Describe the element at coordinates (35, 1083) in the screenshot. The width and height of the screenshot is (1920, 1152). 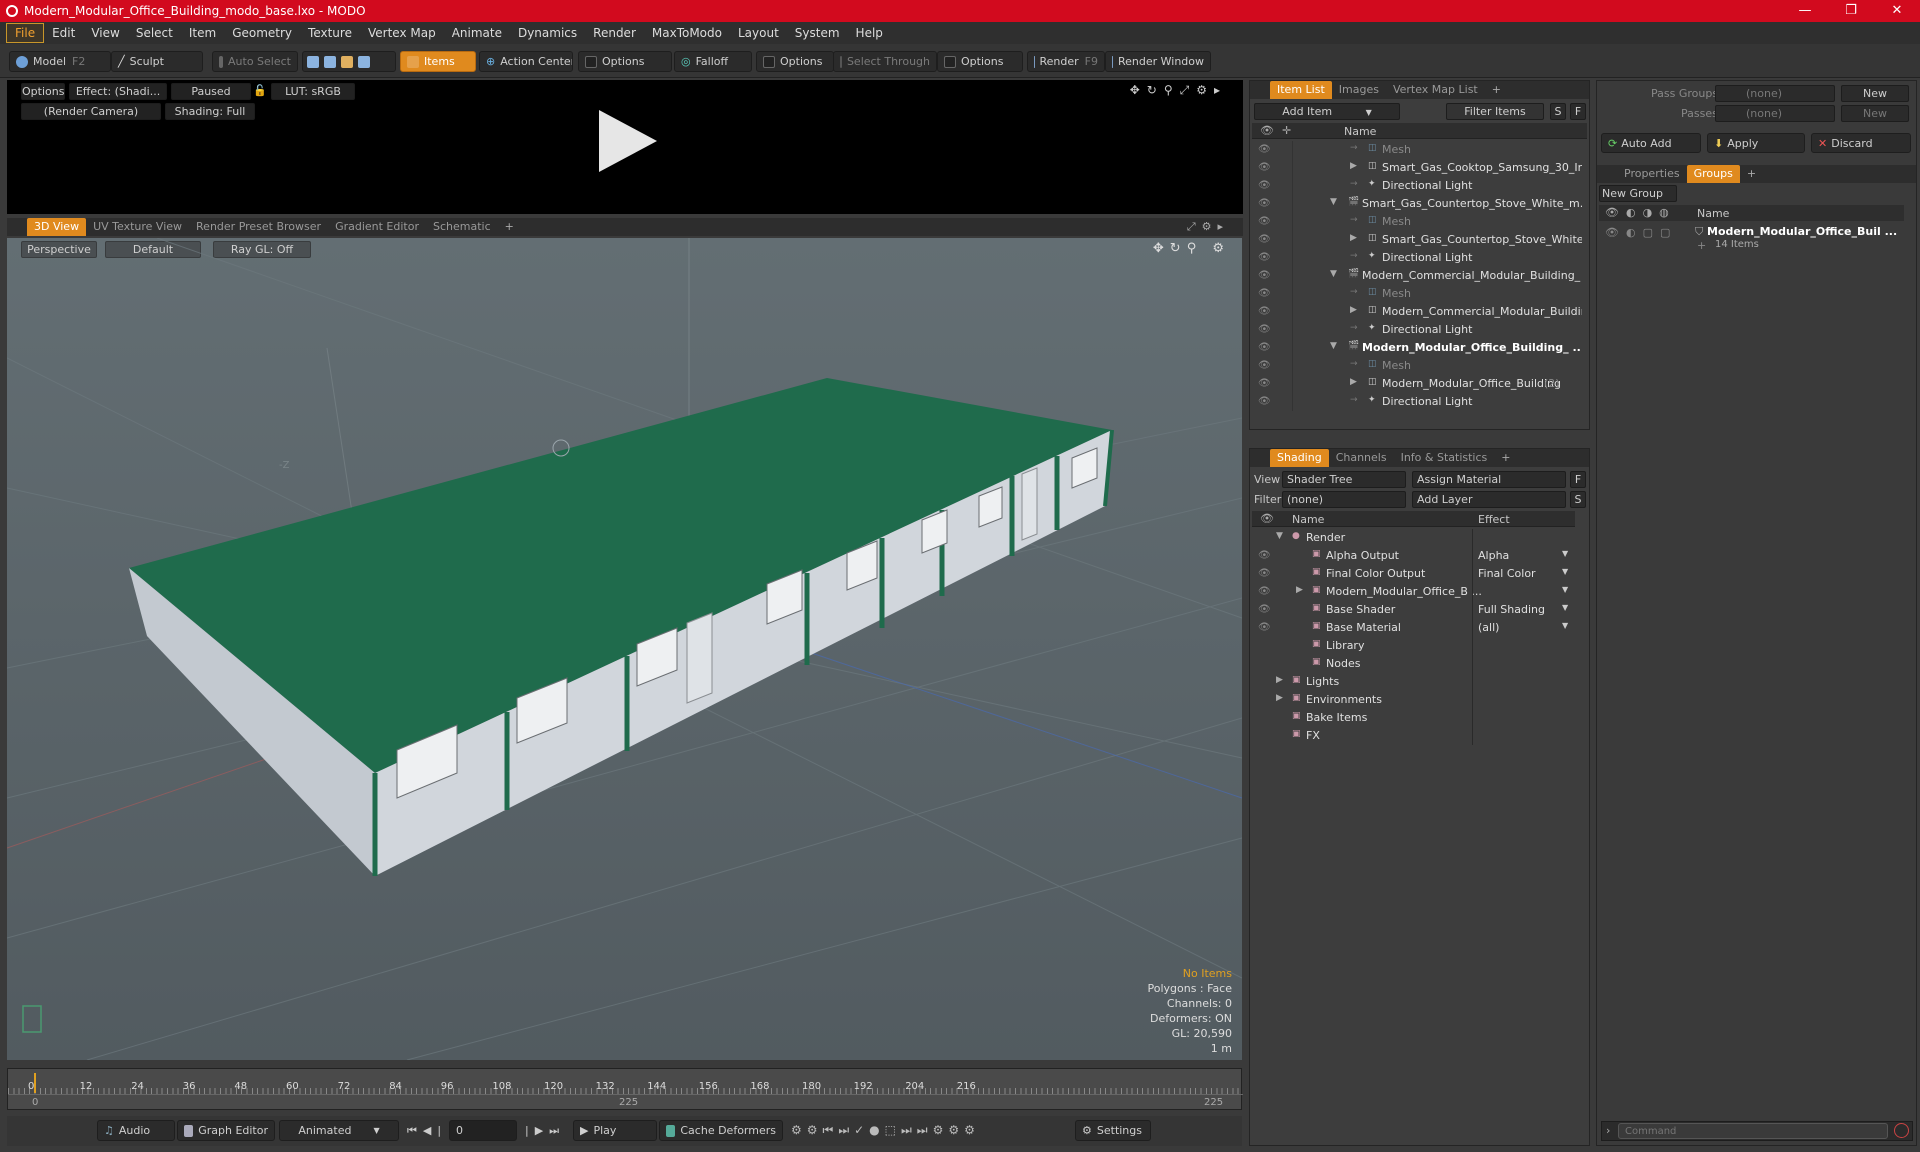
I see `playhead` at that location.